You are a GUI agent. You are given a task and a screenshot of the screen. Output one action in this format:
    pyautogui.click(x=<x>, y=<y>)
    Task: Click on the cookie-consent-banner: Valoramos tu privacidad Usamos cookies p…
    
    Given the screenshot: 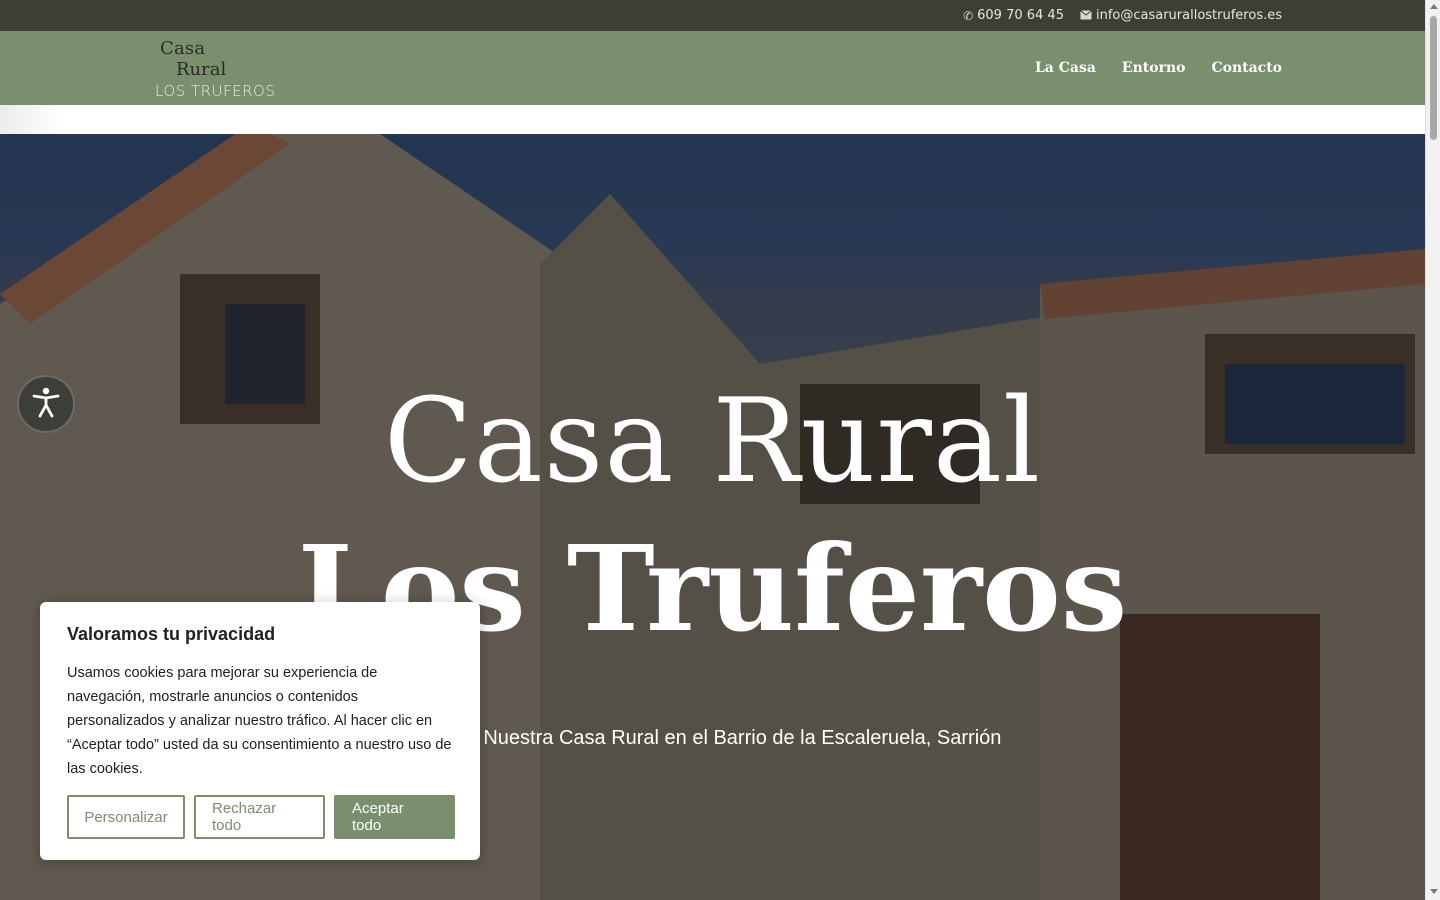 What is the action you would take?
    pyautogui.click(x=260, y=731)
    